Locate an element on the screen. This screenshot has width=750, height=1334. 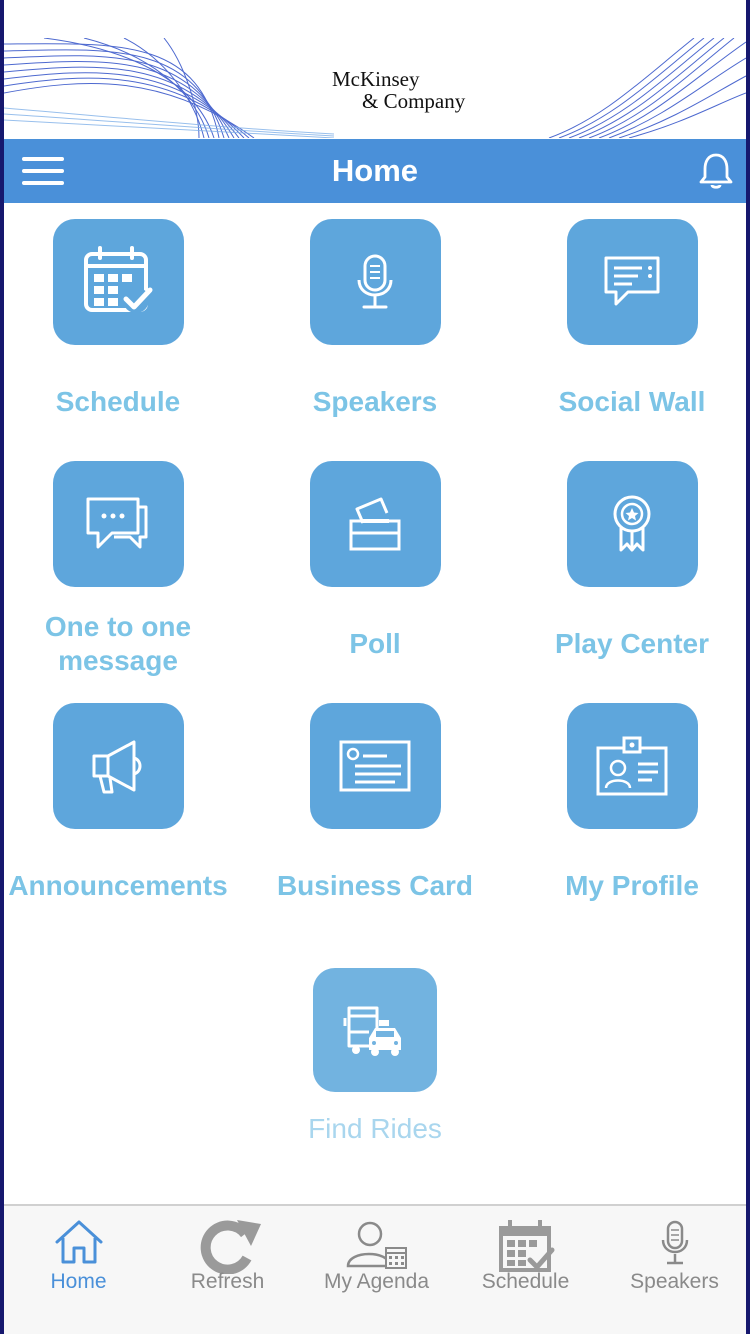
play-center-tile-icon-box is located at coordinates (632, 524).